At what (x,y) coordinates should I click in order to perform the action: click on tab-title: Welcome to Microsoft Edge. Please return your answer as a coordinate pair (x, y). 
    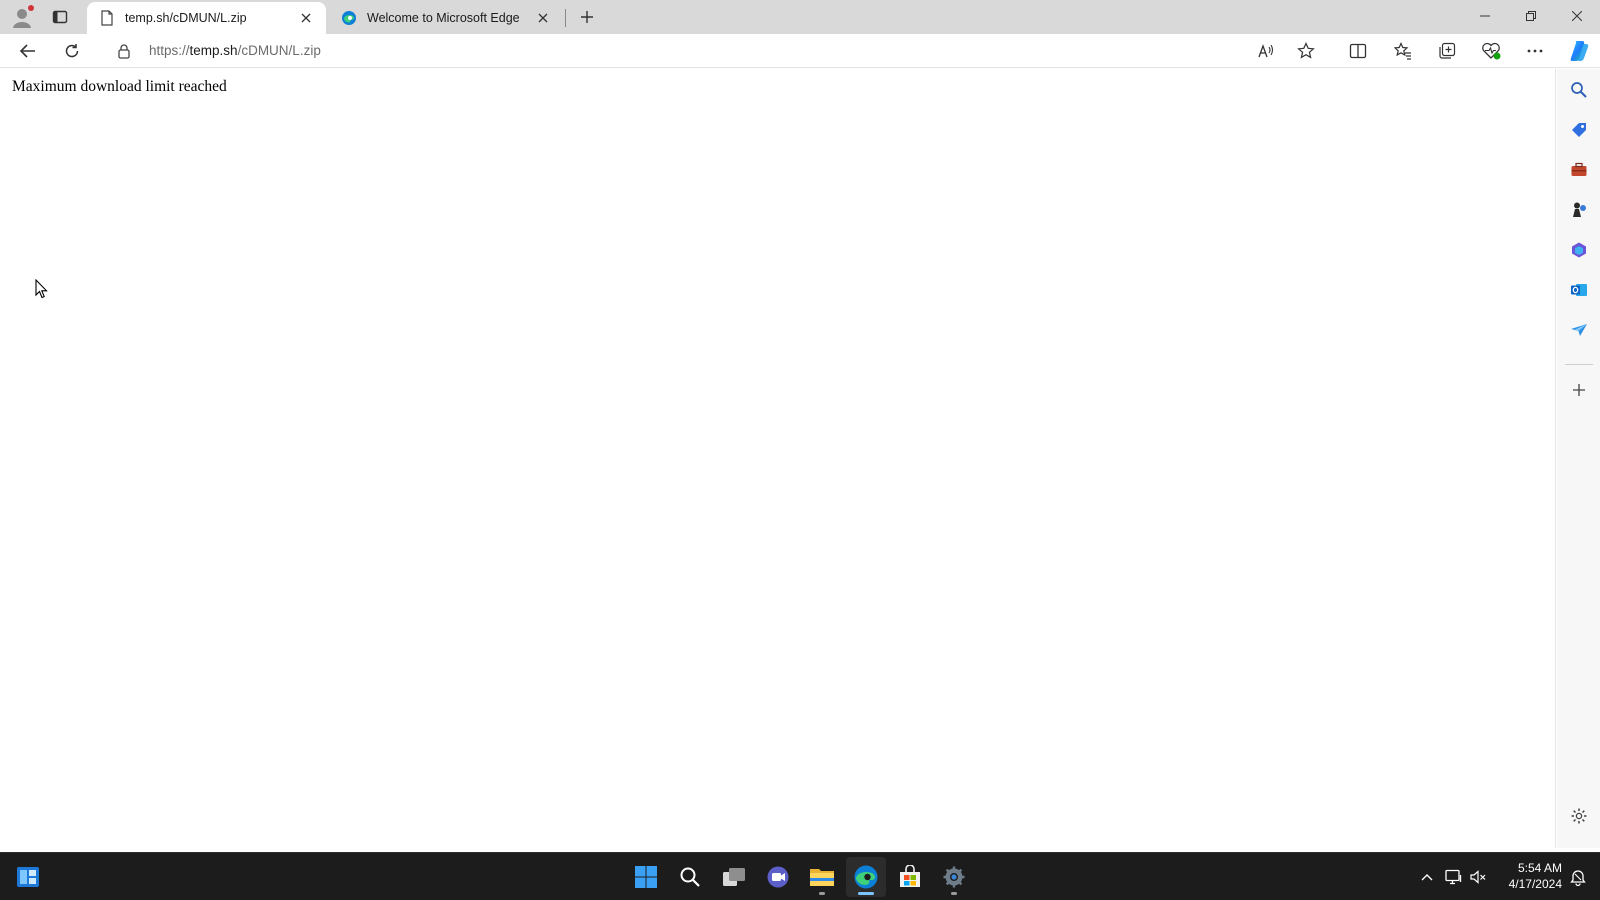
    Looking at the image, I should click on (443, 18).